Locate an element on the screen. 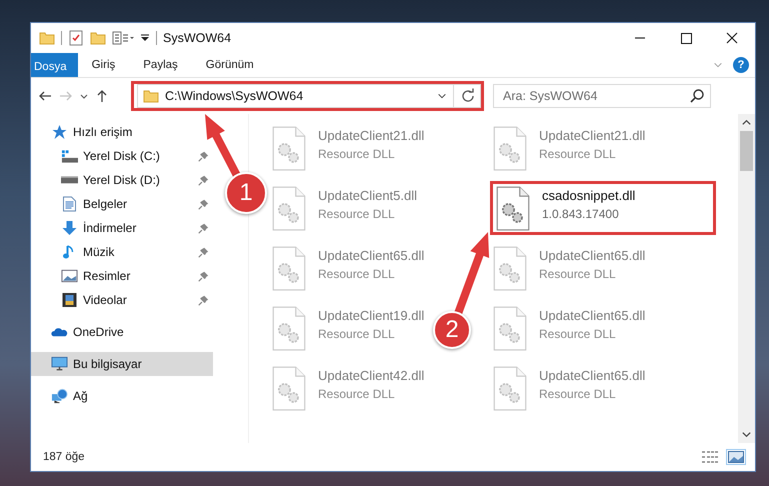  folder-icon is located at coordinates (151, 96).